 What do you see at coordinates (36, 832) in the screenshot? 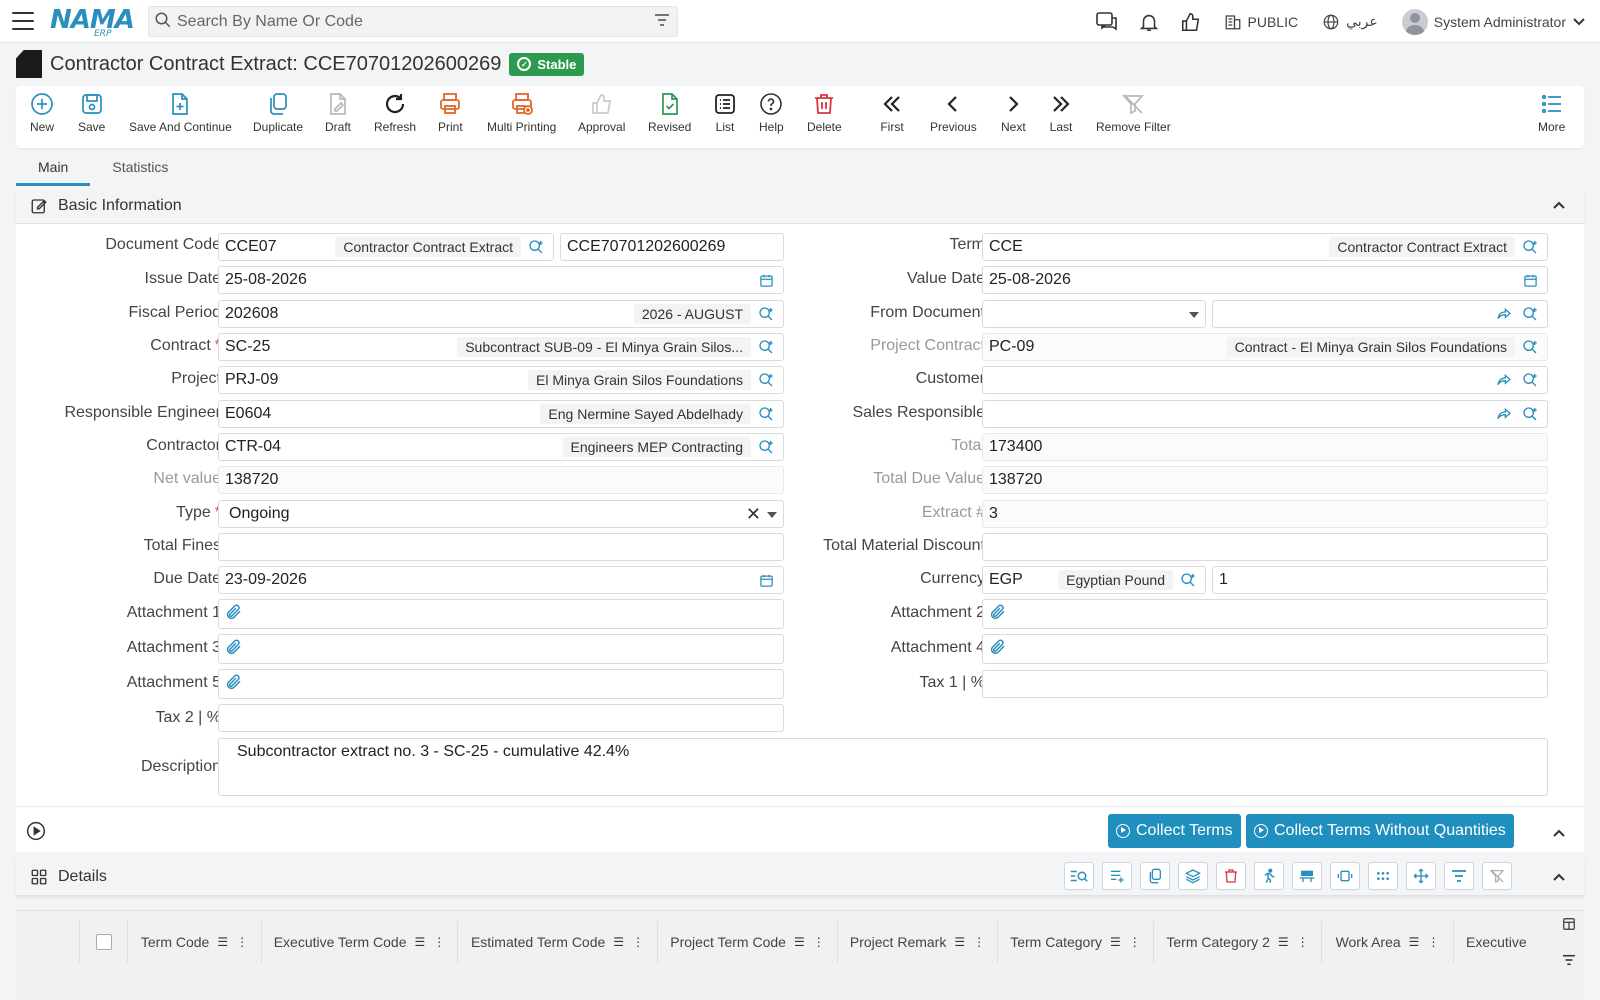
I see `play-circle-icon` at bounding box center [36, 832].